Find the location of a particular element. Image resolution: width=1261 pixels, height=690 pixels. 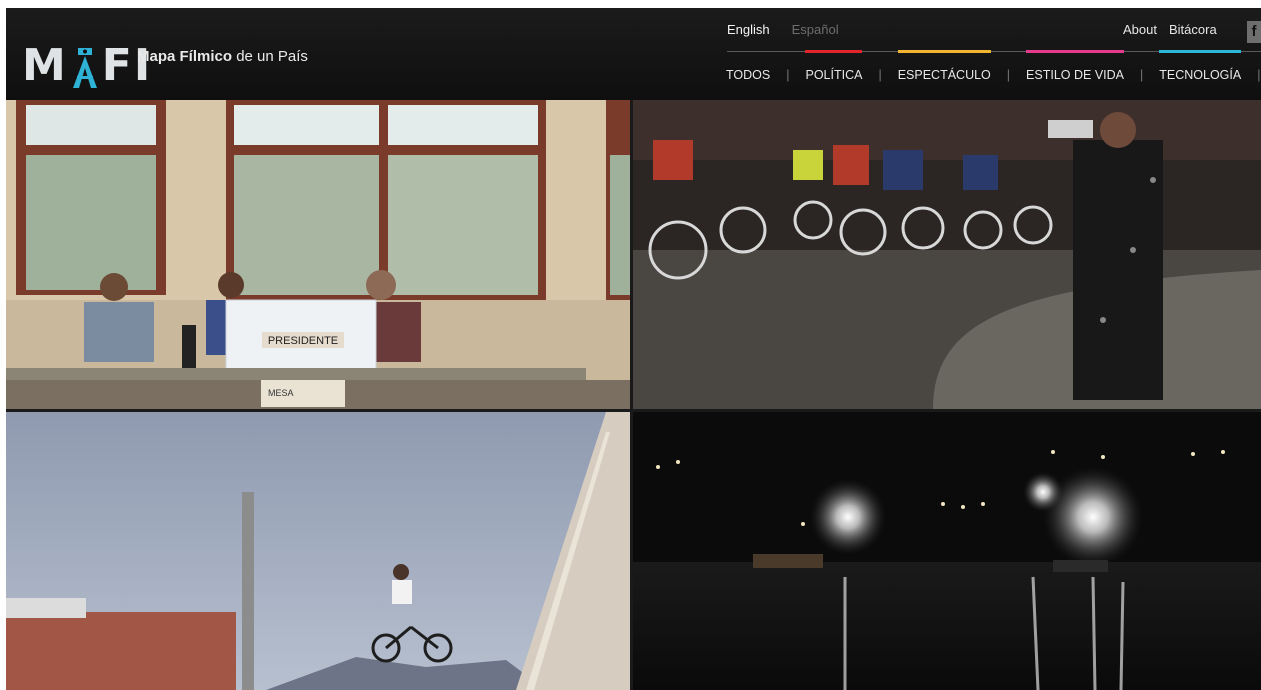

lang-espanol: Español is located at coordinates (815, 29).